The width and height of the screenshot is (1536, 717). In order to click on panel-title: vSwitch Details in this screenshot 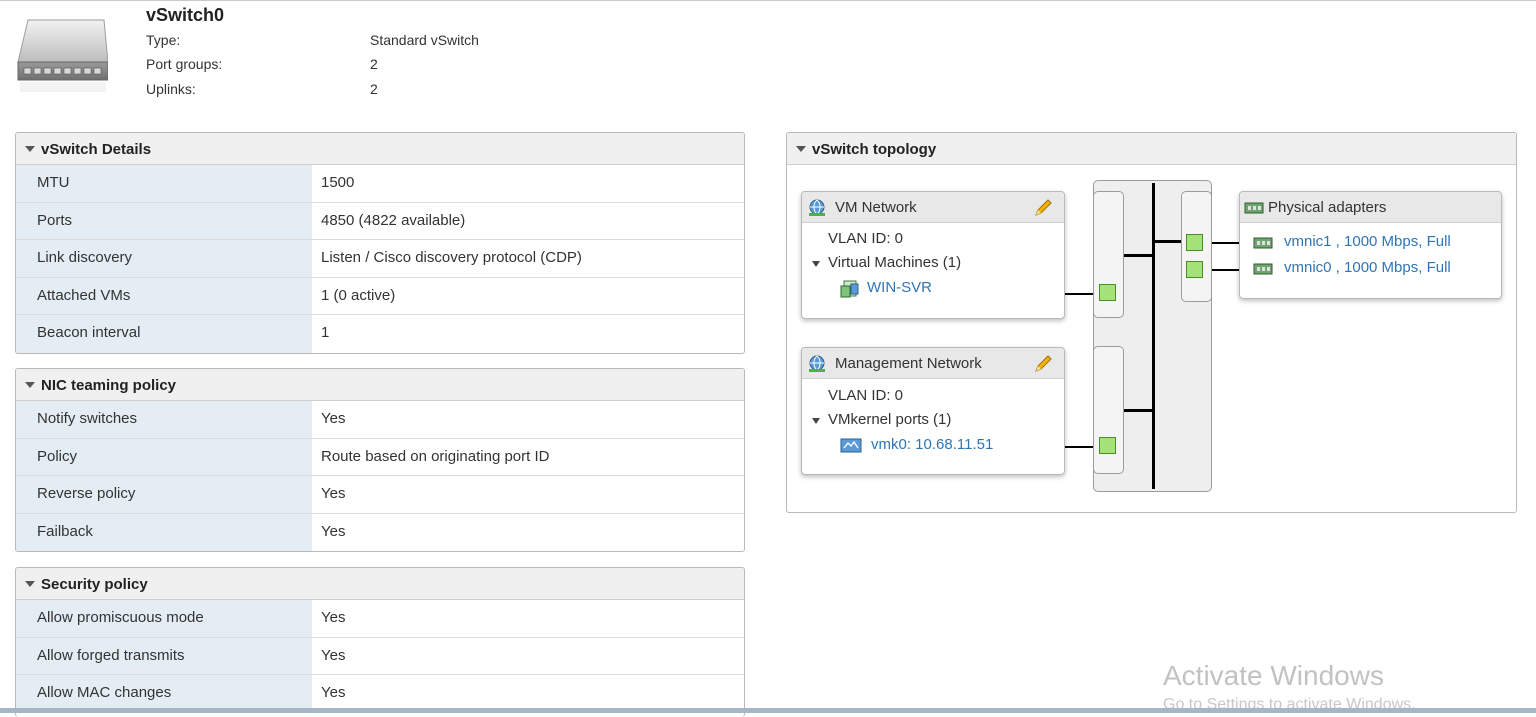, I will do `click(96, 149)`.